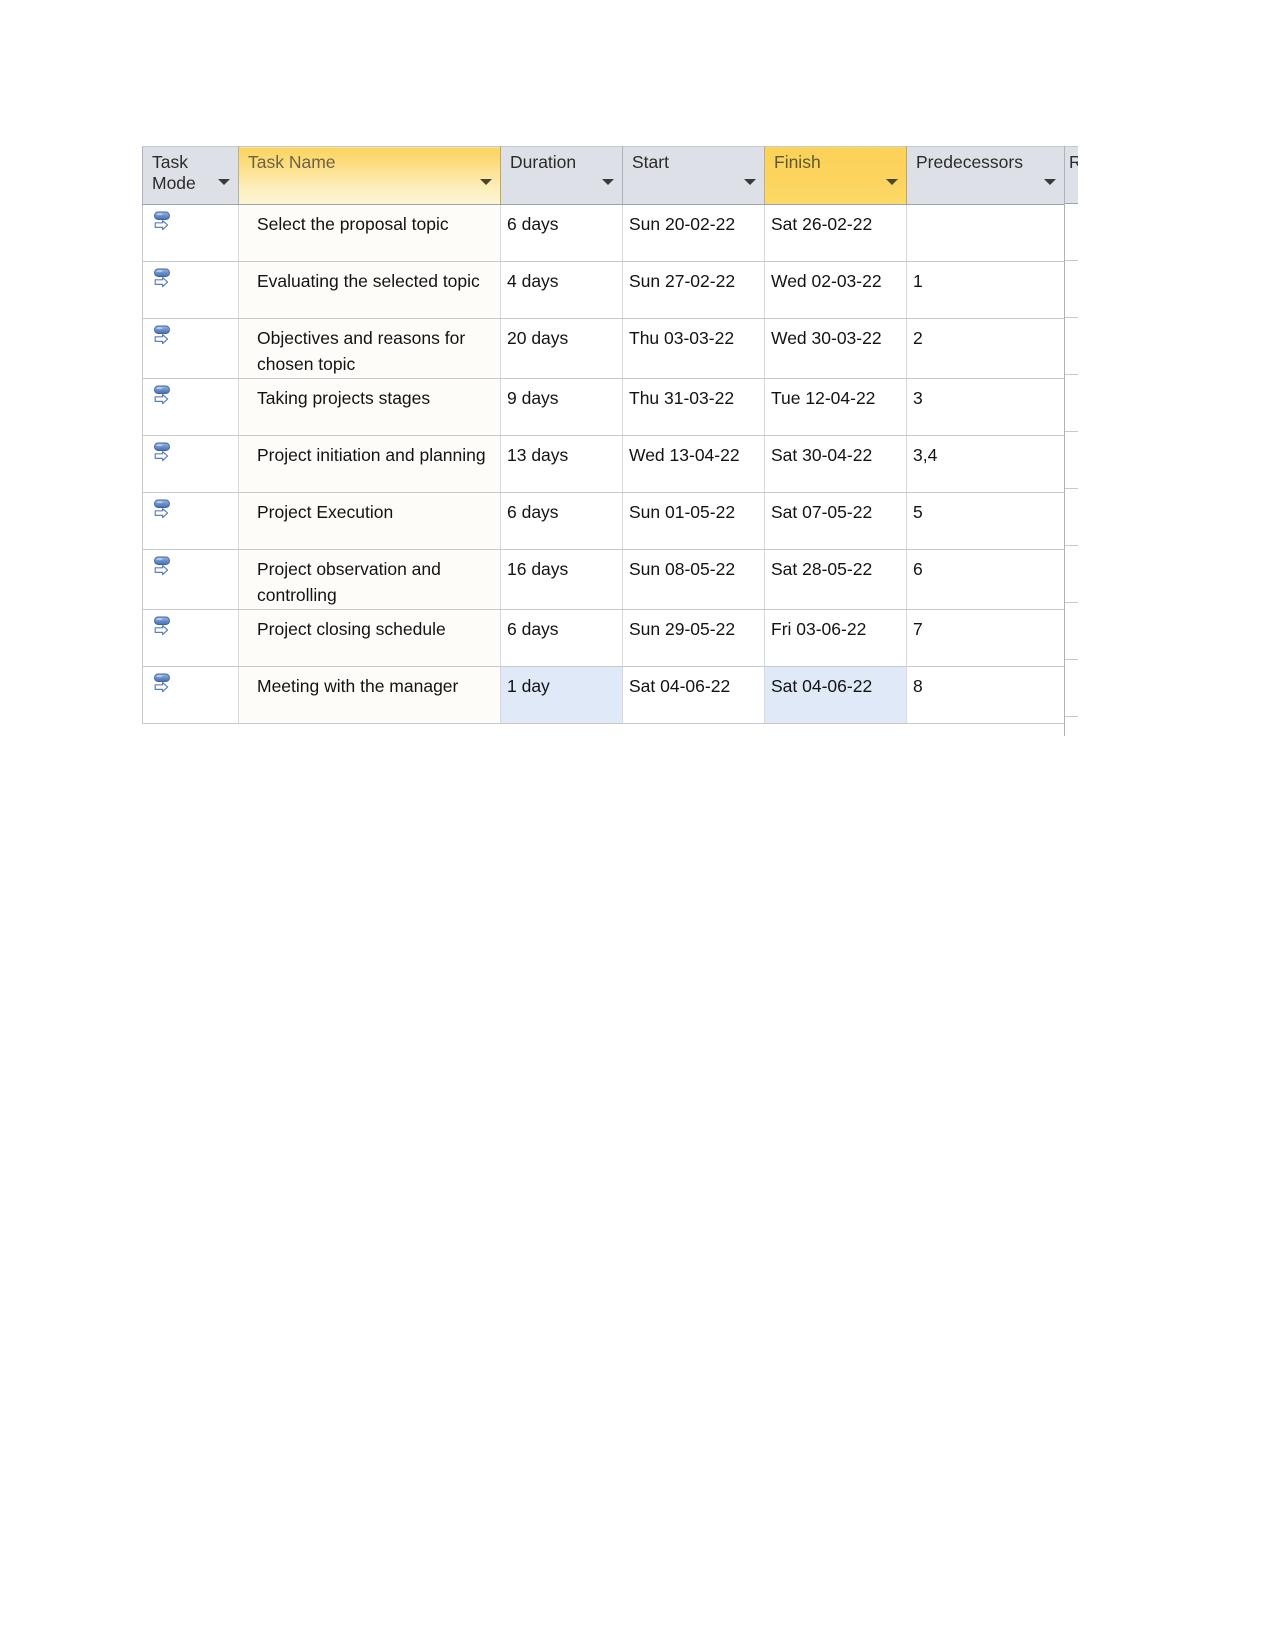 The height and width of the screenshot is (1650, 1275). What do you see at coordinates (835, 638) in the screenshot?
I see `cell-finish: Fri 03-06-22` at bounding box center [835, 638].